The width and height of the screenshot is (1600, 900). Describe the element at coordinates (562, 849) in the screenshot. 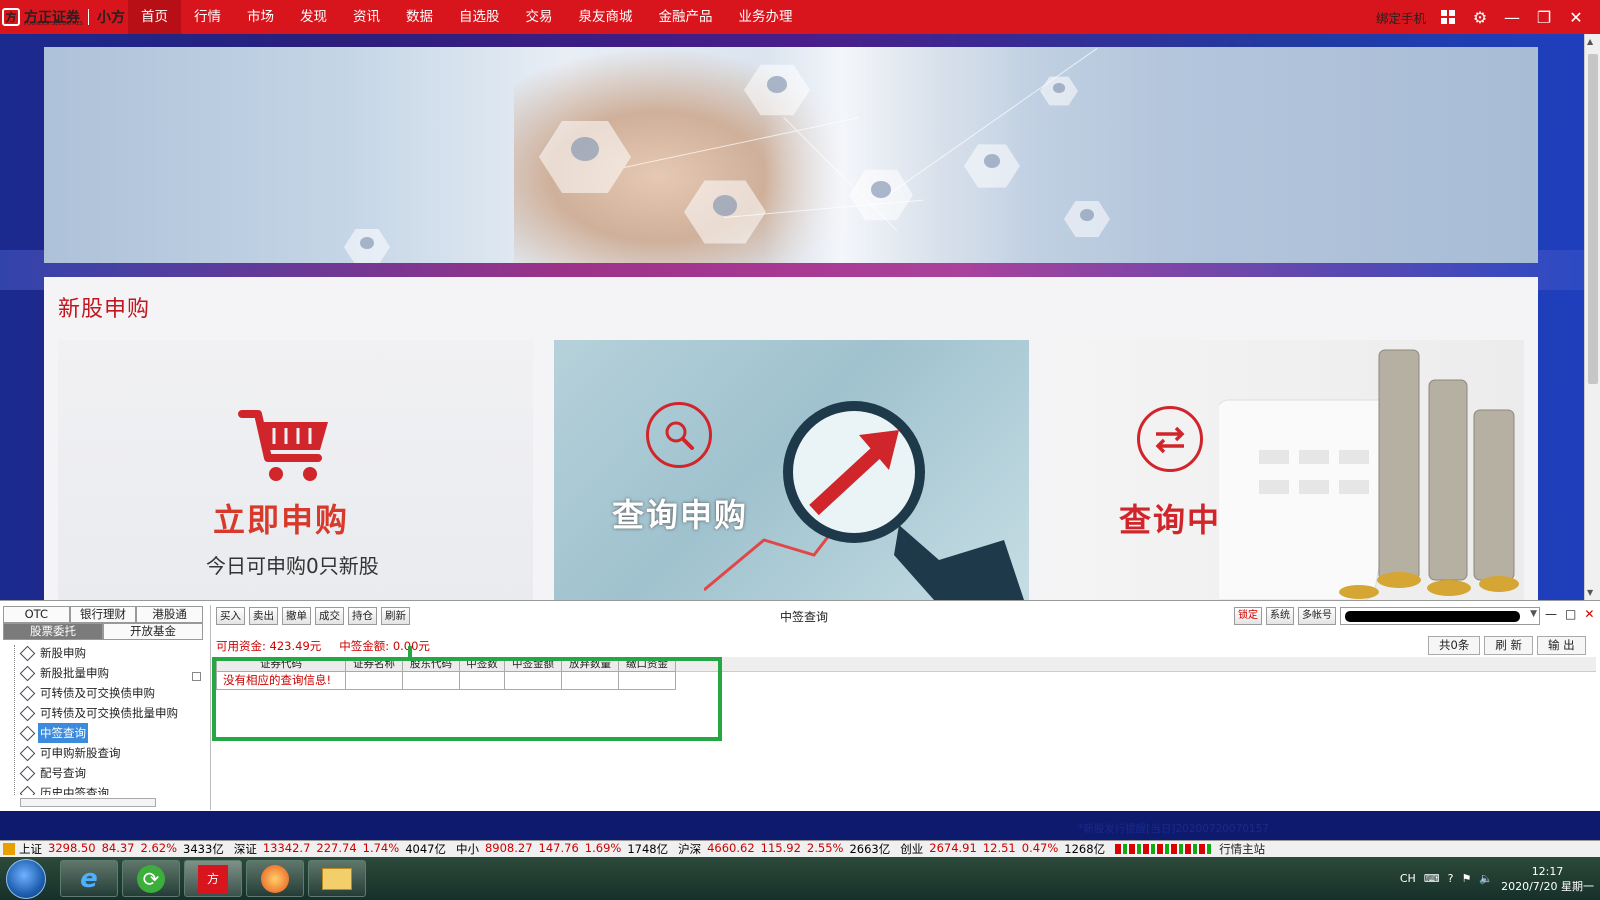

I see `ticker-item: 中小 8908.27 147.76 1.69% 1748亿` at that location.